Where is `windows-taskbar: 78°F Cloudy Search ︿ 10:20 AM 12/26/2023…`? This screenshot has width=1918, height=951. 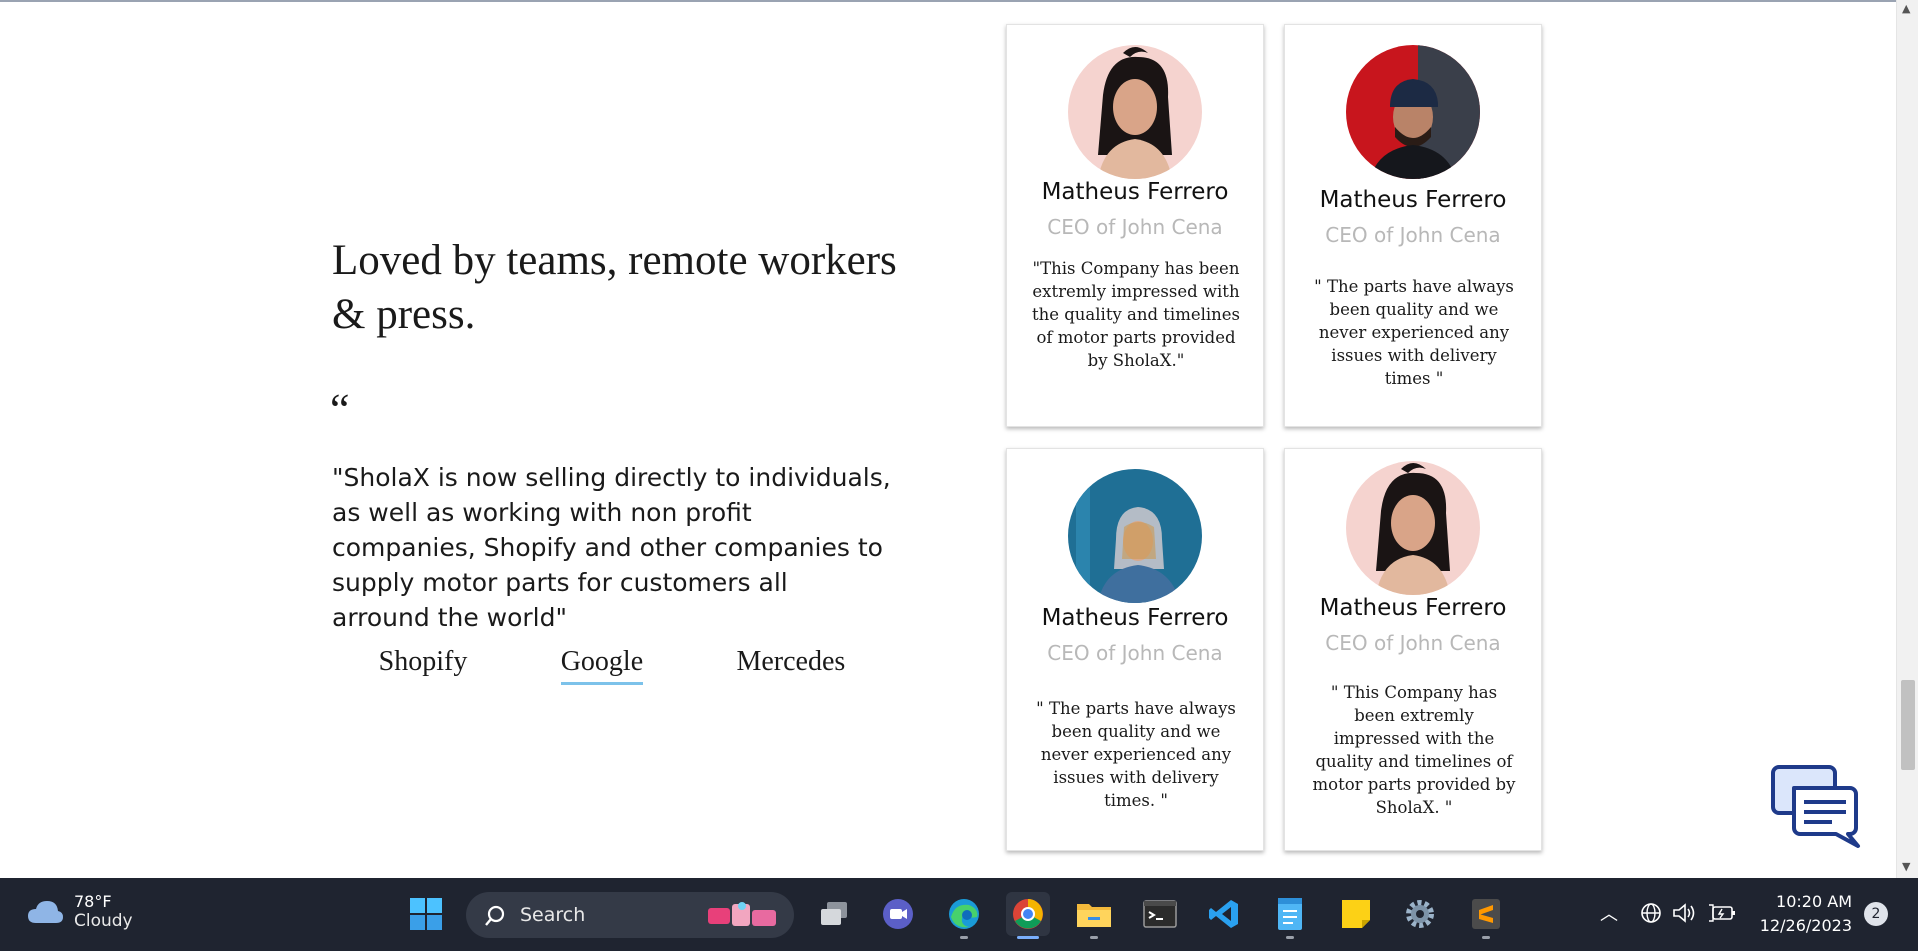
windows-taskbar: 78°F Cloudy Search ︿ 10:20 AM 12/26/2023… is located at coordinates (959, 914).